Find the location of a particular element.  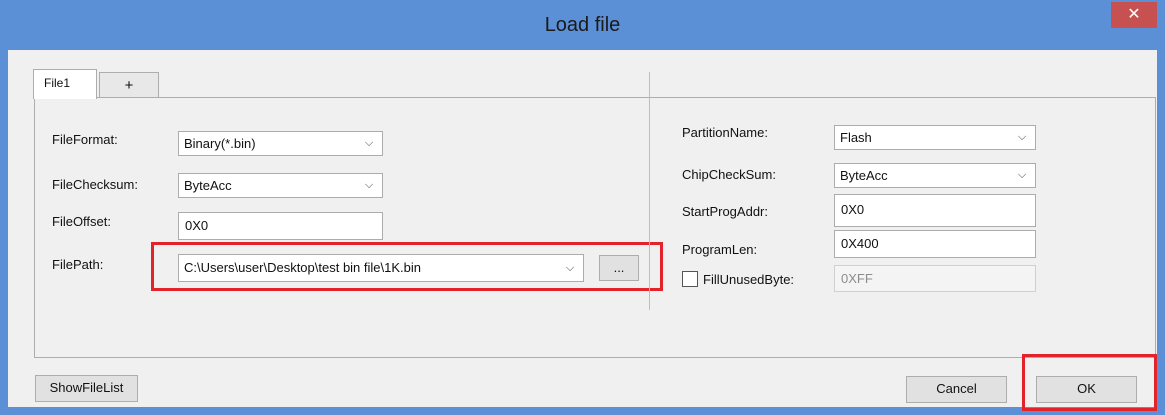

cancel-label: Cancel is located at coordinates (956, 388).